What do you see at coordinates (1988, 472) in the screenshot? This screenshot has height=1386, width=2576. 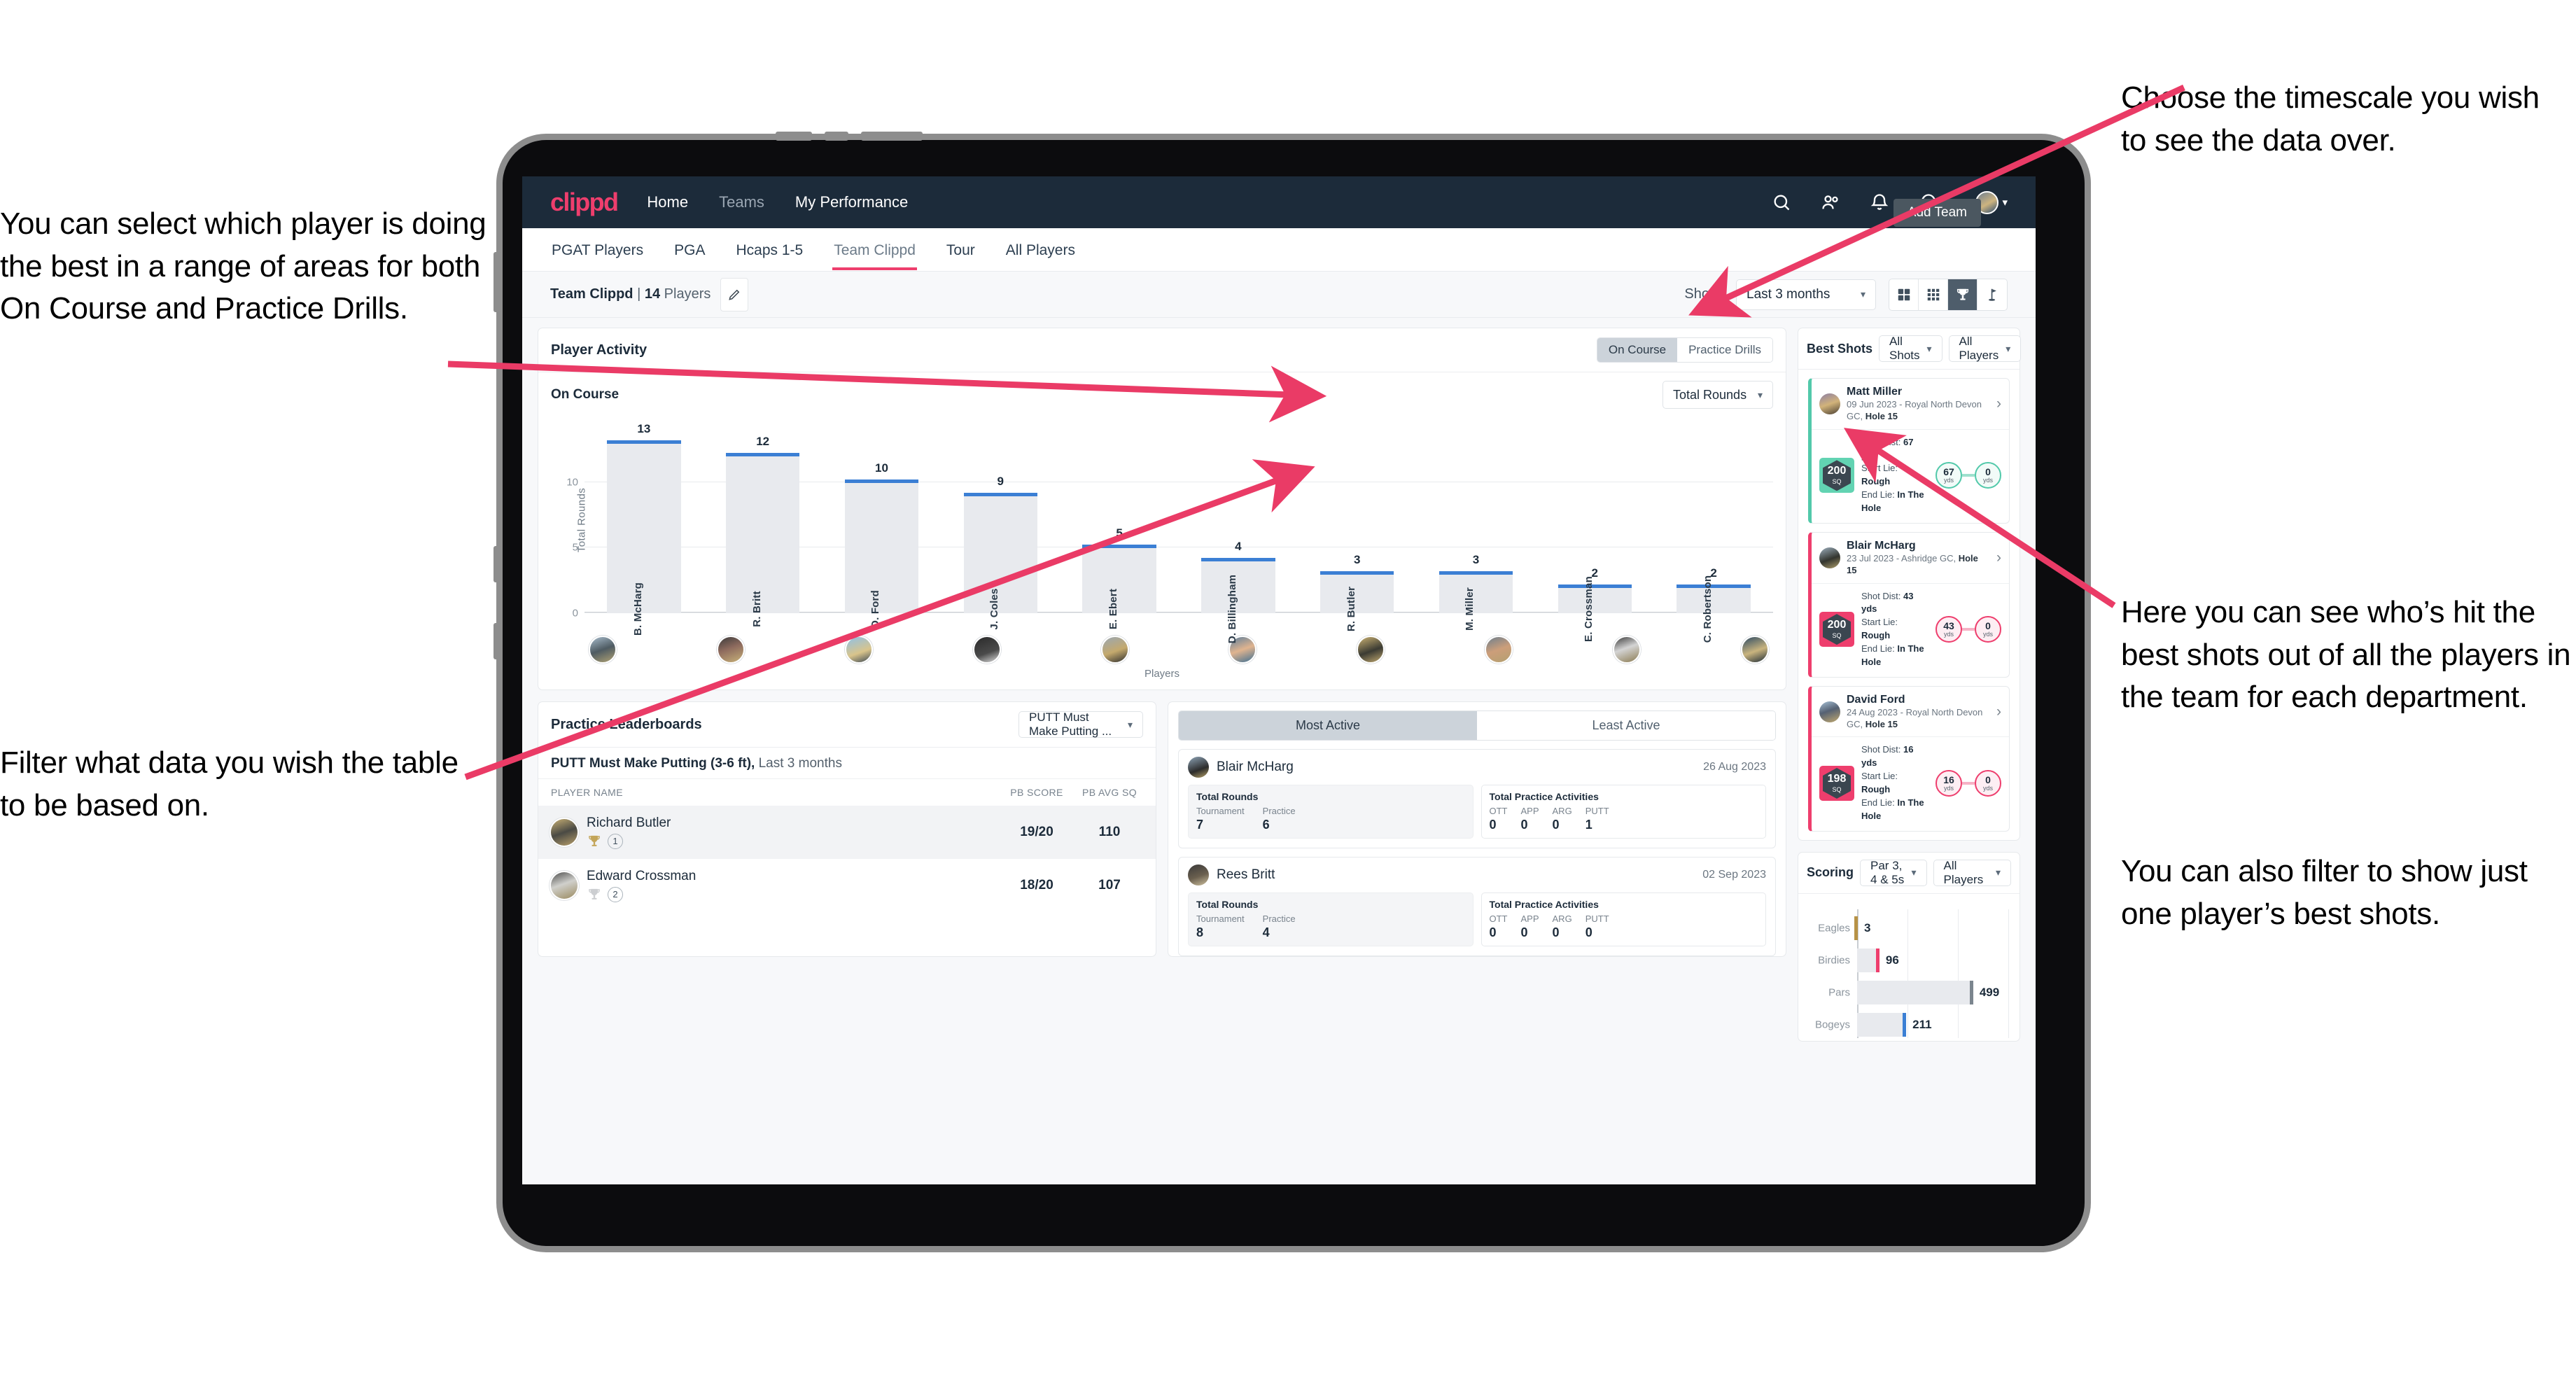 I see `shot-end-value: 0` at bounding box center [1988, 472].